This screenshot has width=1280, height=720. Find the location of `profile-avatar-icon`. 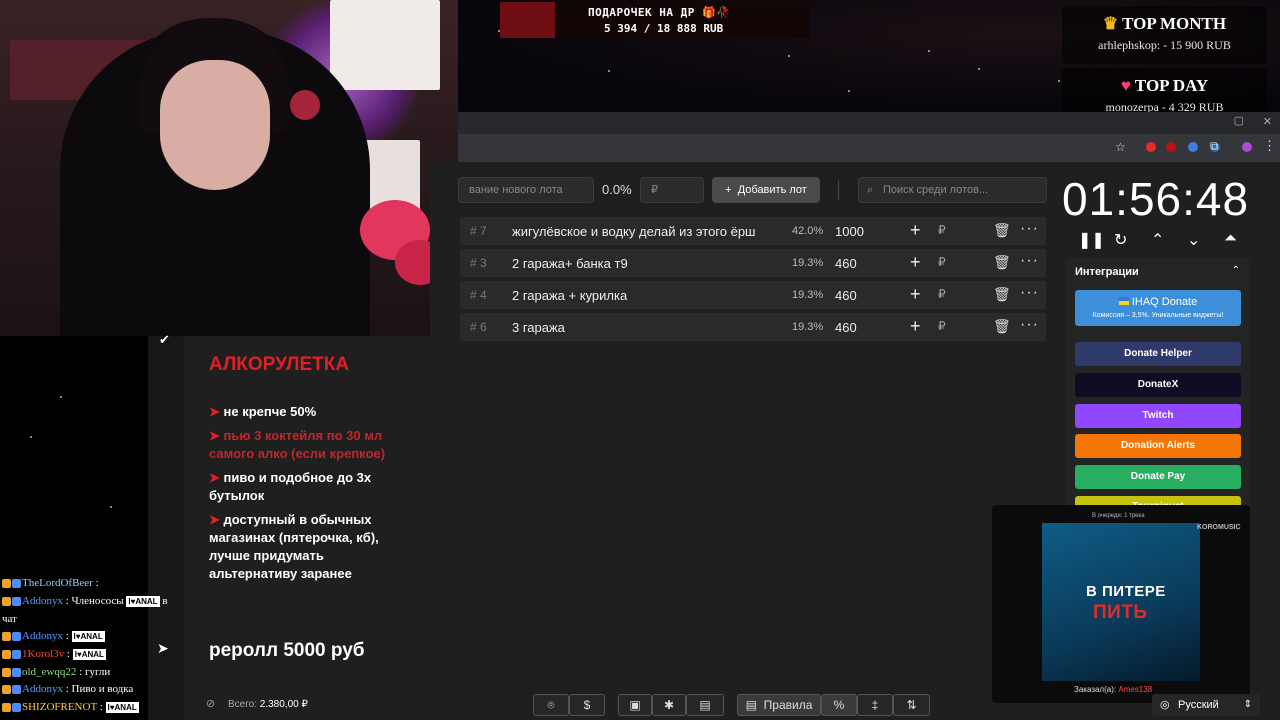

profile-avatar-icon is located at coordinates (1247, 147).